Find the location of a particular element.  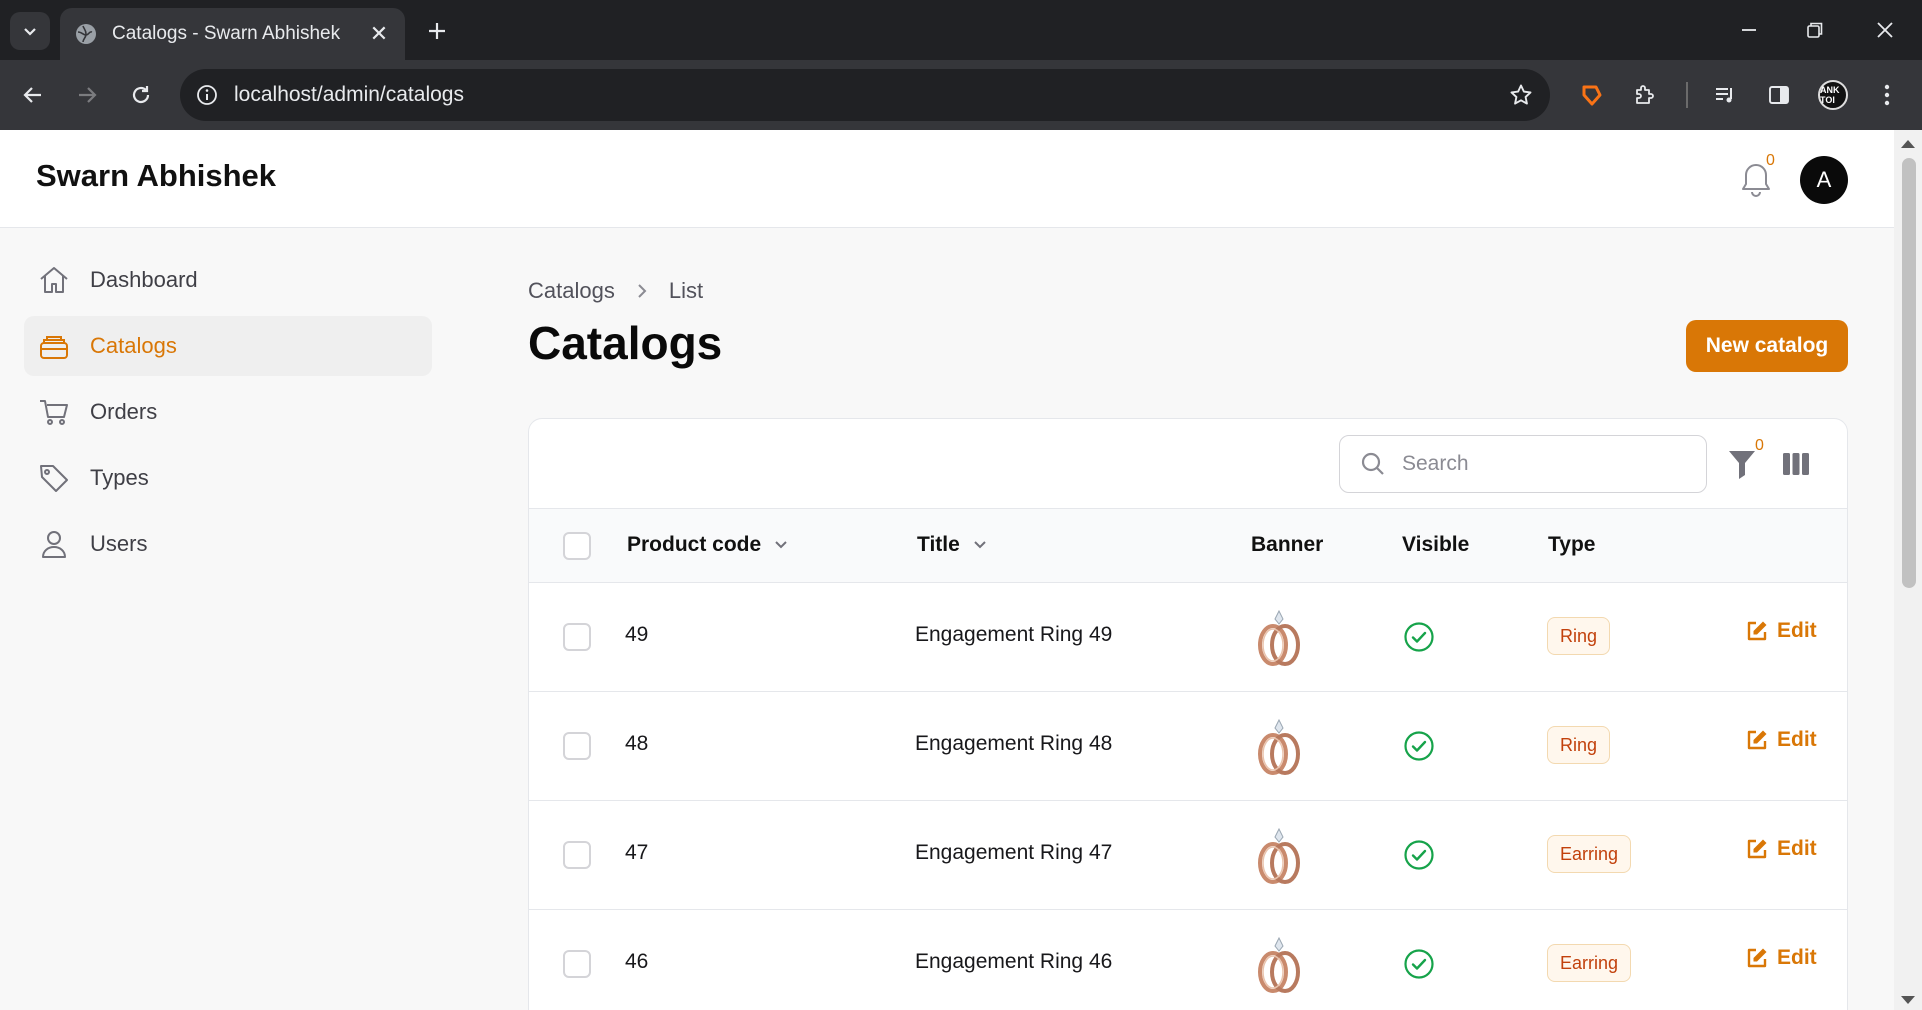

forward-button is located at coordinates (87, 95).